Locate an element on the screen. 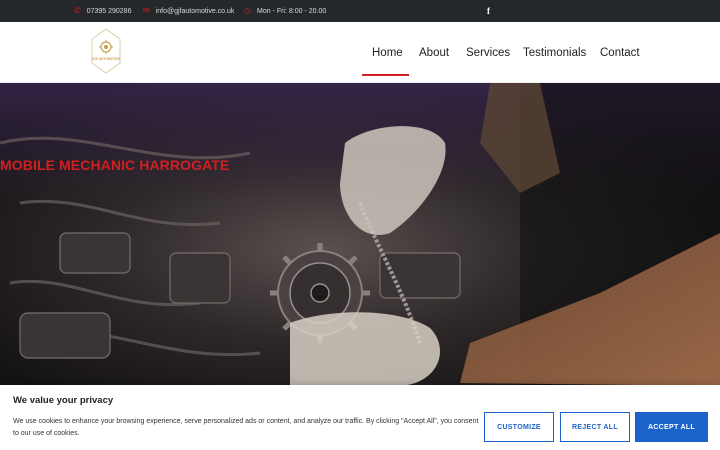  email-contact: ✉ info@gjfautomotive.co.uk is located at coordinates (188, 11).